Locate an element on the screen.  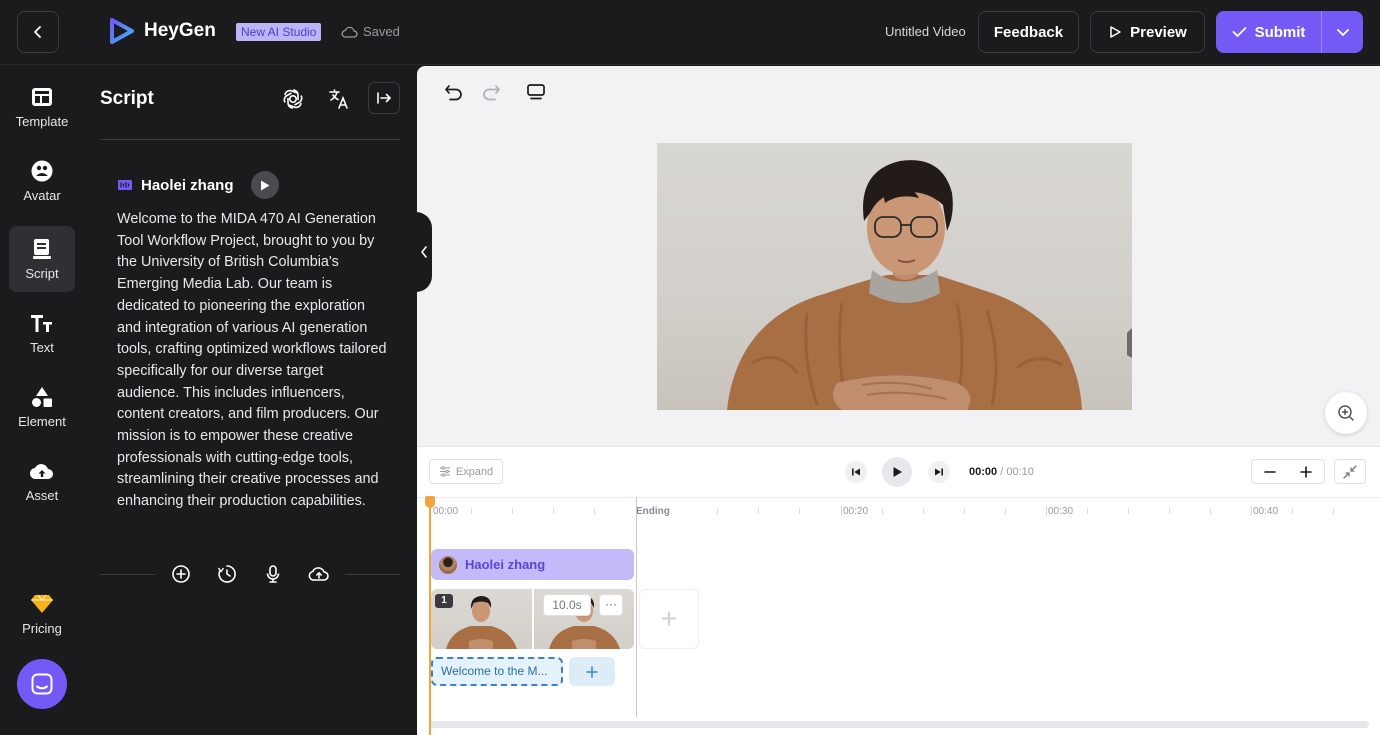
clip-more-button: ··· is located at coordinates (611, 605).